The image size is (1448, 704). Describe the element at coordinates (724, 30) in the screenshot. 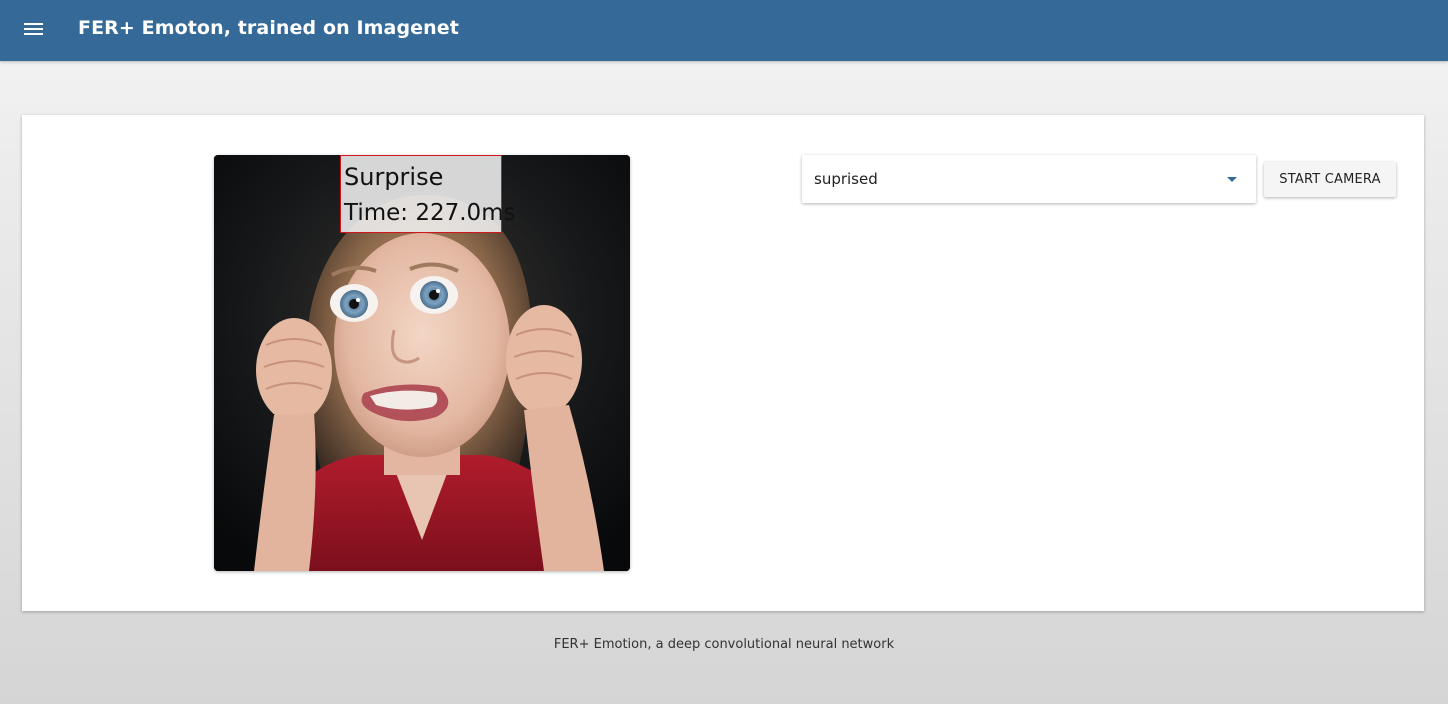

I see `app-header: FER+ Emoton, trained on Imagenet` at that location.